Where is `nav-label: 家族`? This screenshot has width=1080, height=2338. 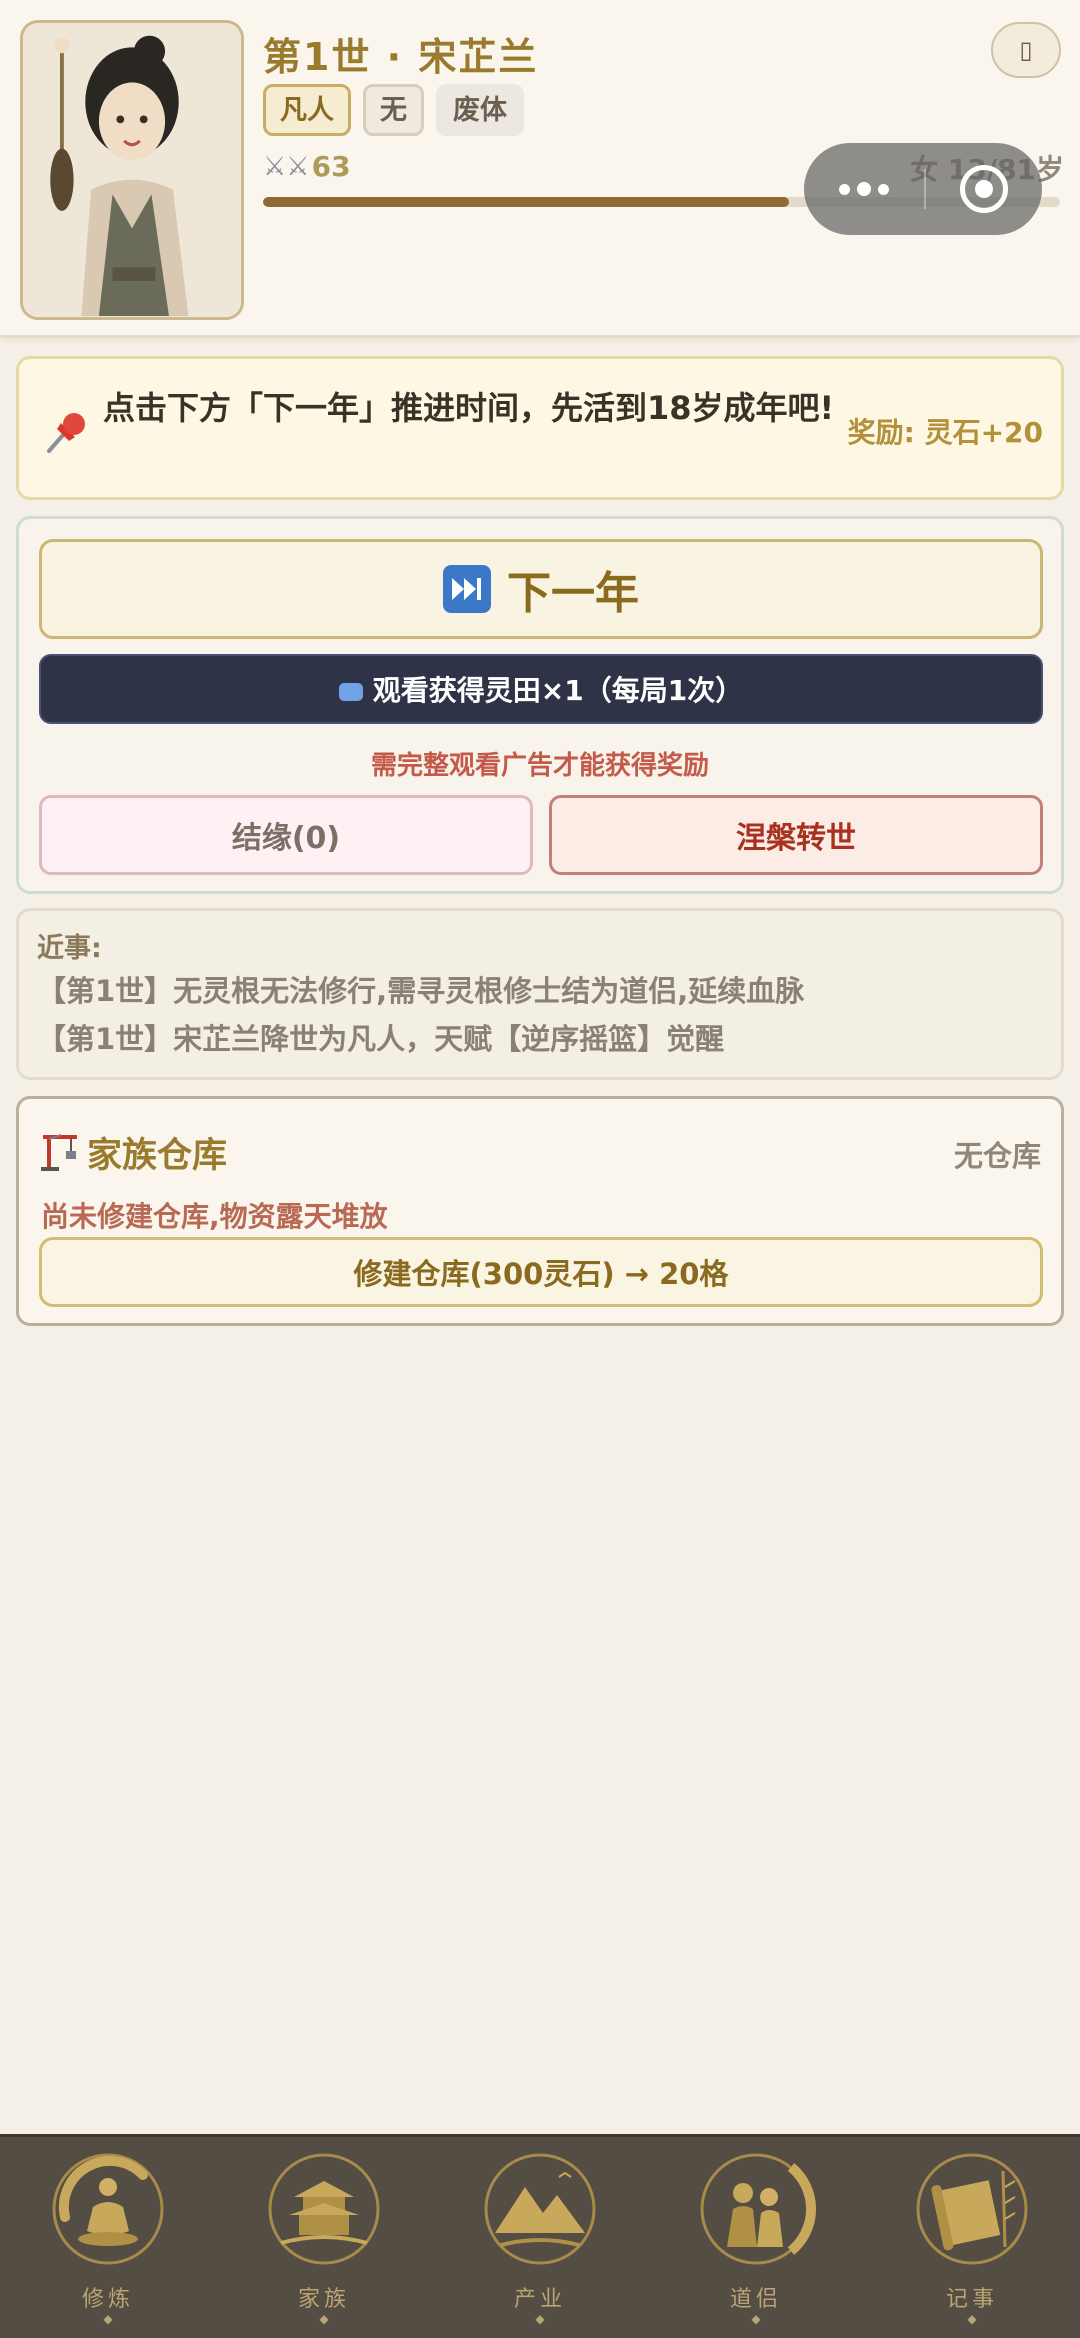
nav-label: 家族 is located at coordinates (323, 2299).